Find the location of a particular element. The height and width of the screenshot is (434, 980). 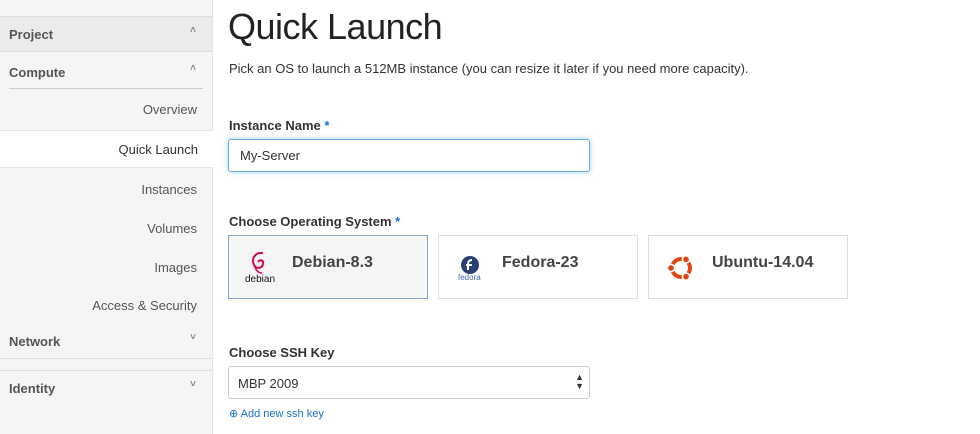

sidebar-item-overview: Overview is located at coordinates (106, 109).